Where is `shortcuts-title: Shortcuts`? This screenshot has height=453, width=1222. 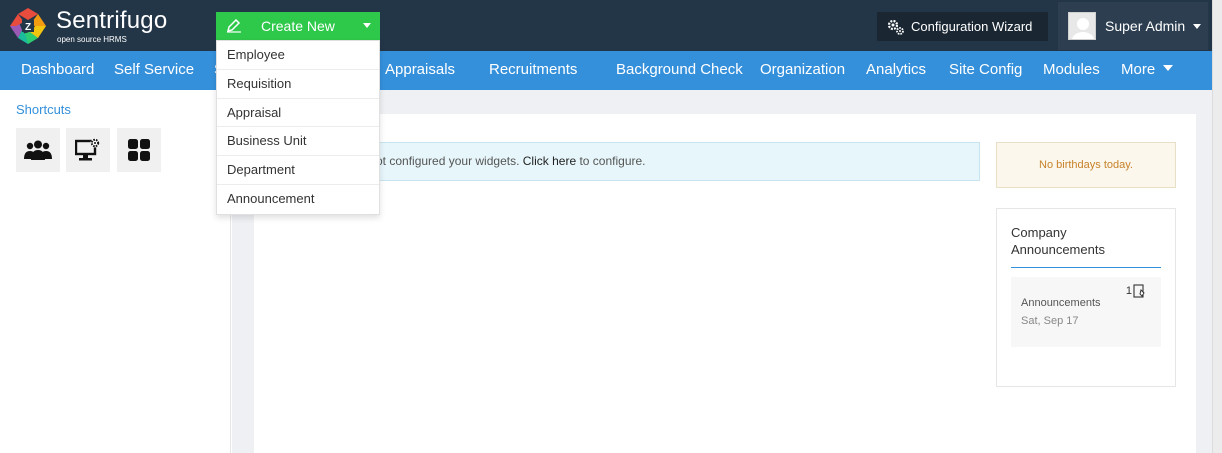
shortcuts-title: Shortcuts is located at coordinates (43, 109).